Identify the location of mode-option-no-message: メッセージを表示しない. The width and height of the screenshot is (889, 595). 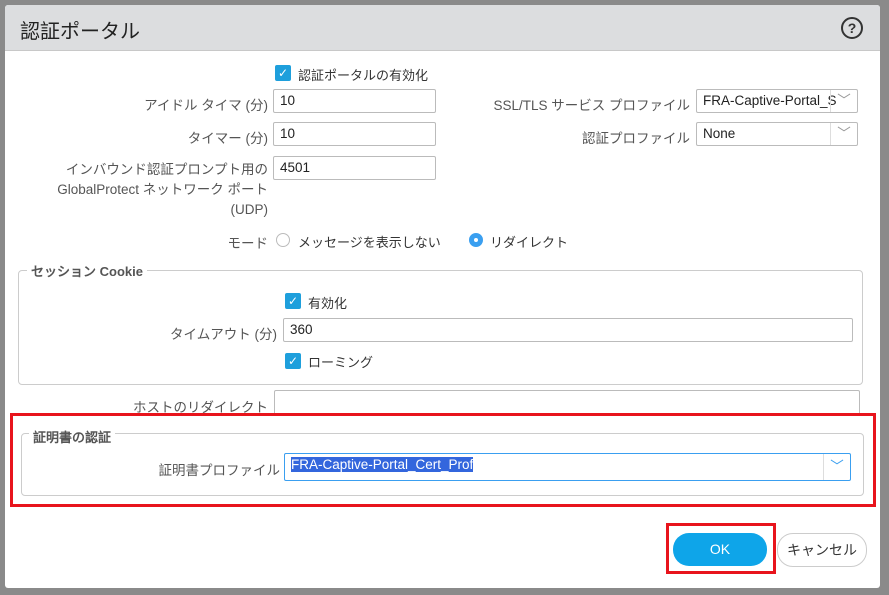
(369, 242).